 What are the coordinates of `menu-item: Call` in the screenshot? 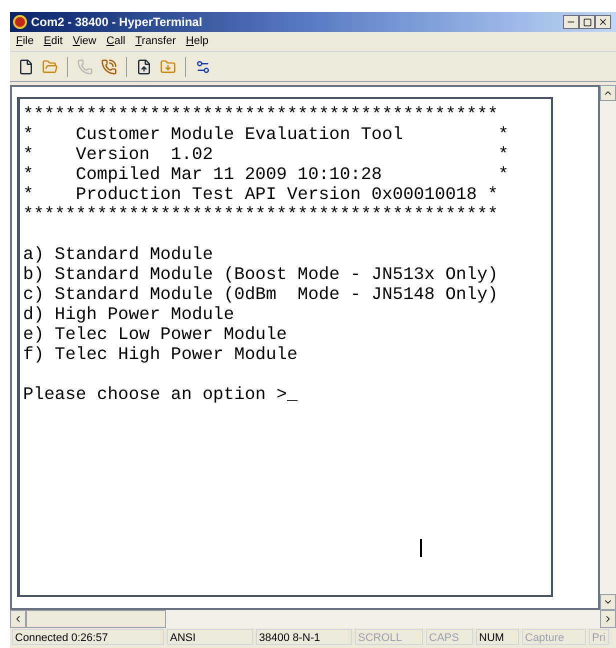 It's located at (116, 41).